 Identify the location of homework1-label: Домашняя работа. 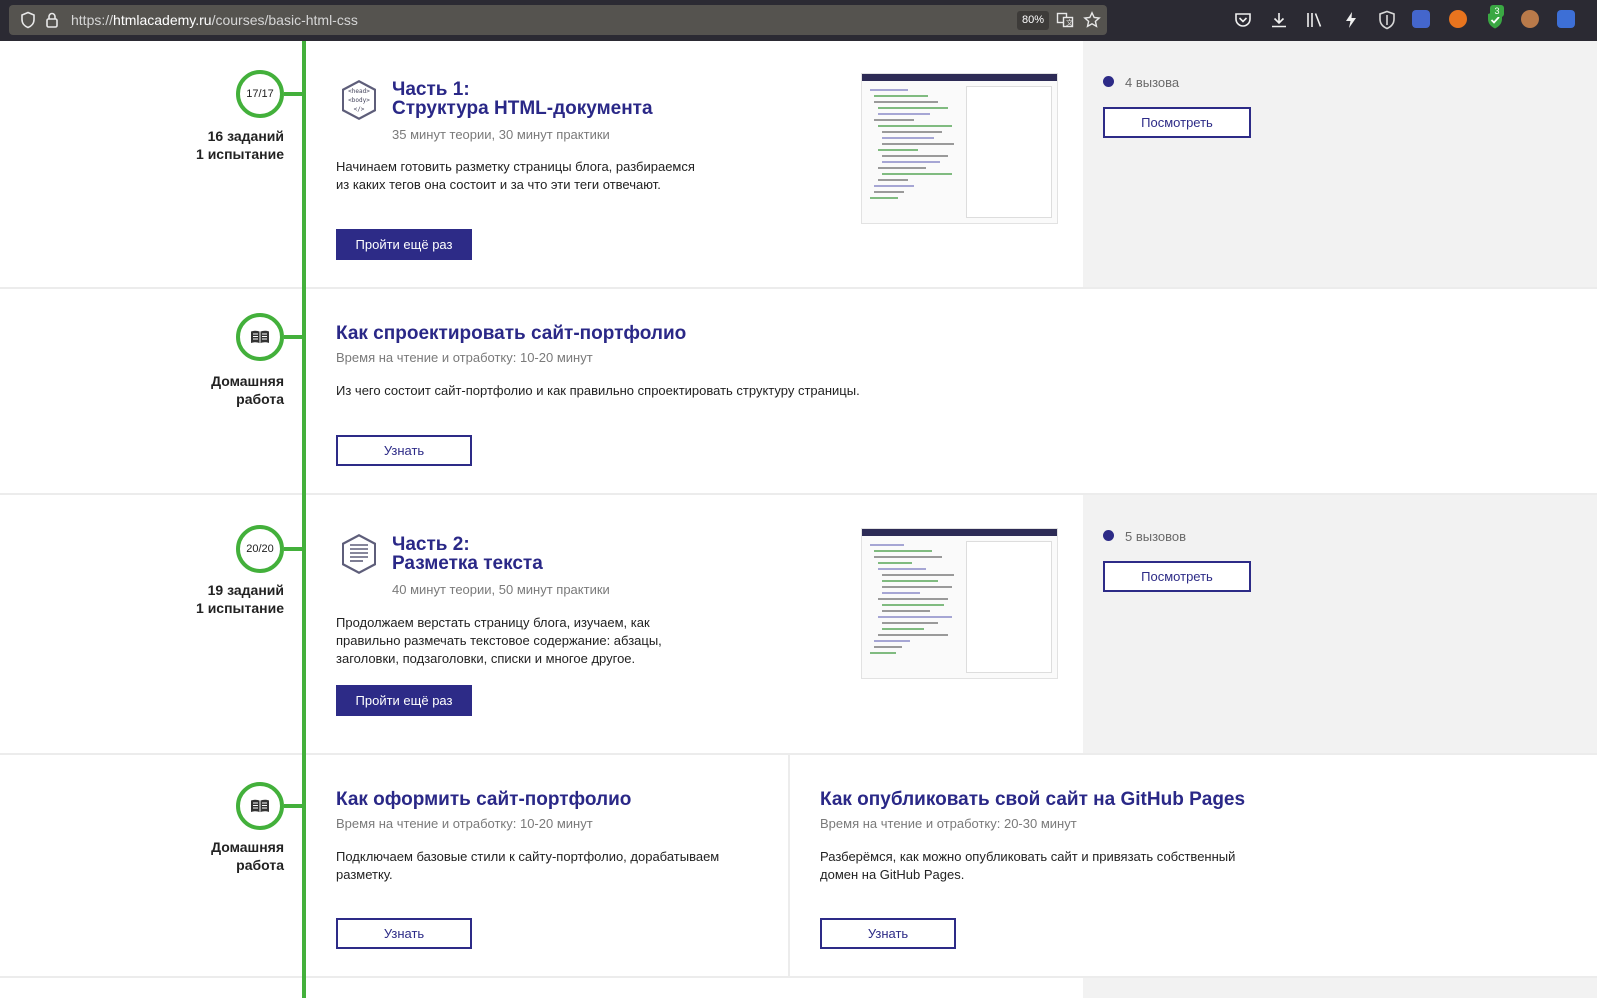
(247, 390).